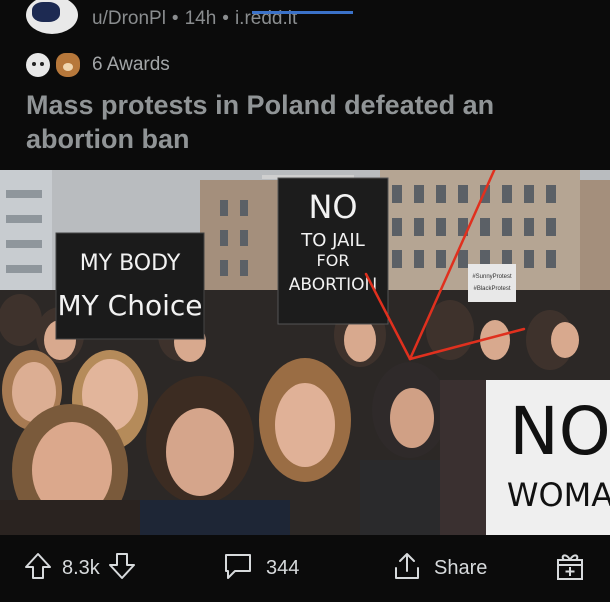 The width and height of the screenshot is (610, 602). Describe the element at coordinates (130, 286) in the screenshot. I see `my-body-my-choice-sign: MY BODY MY Choice` at that location.